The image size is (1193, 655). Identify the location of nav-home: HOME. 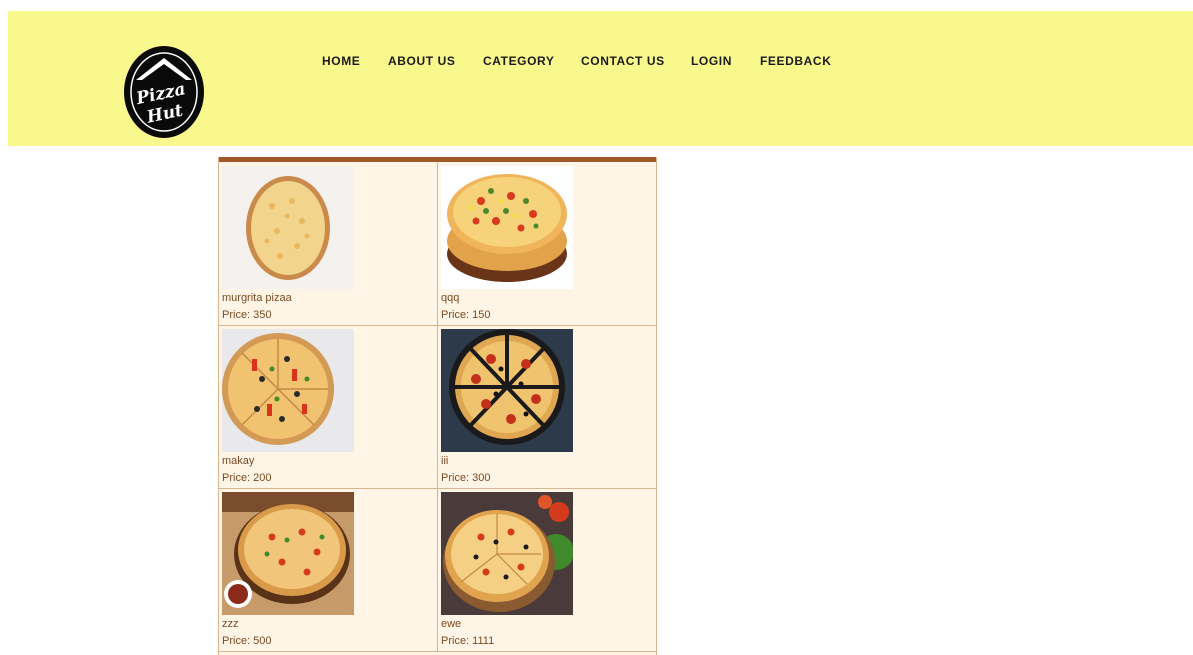
(341, 61).